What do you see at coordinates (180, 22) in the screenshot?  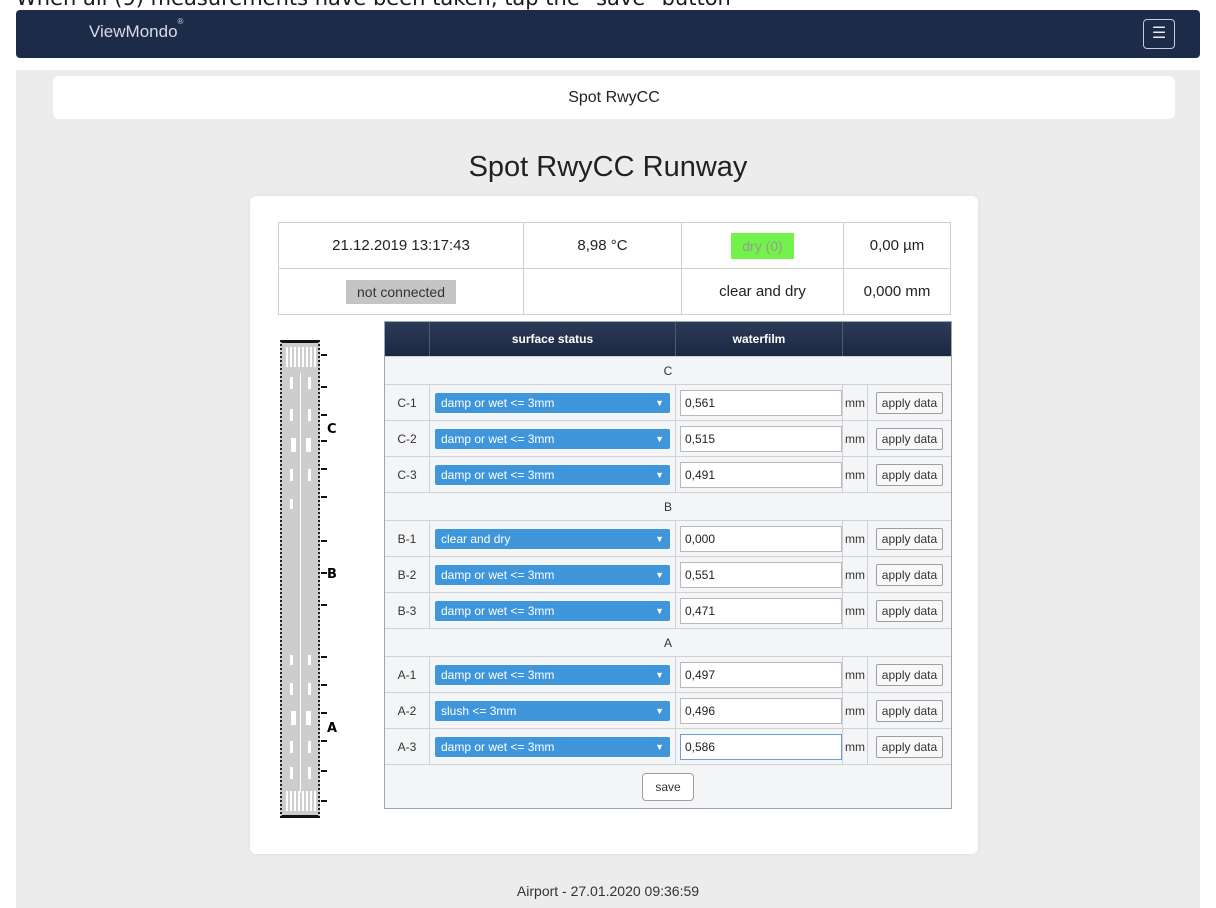 I see `registered-mark: ®` at bounding box center [180, 22].